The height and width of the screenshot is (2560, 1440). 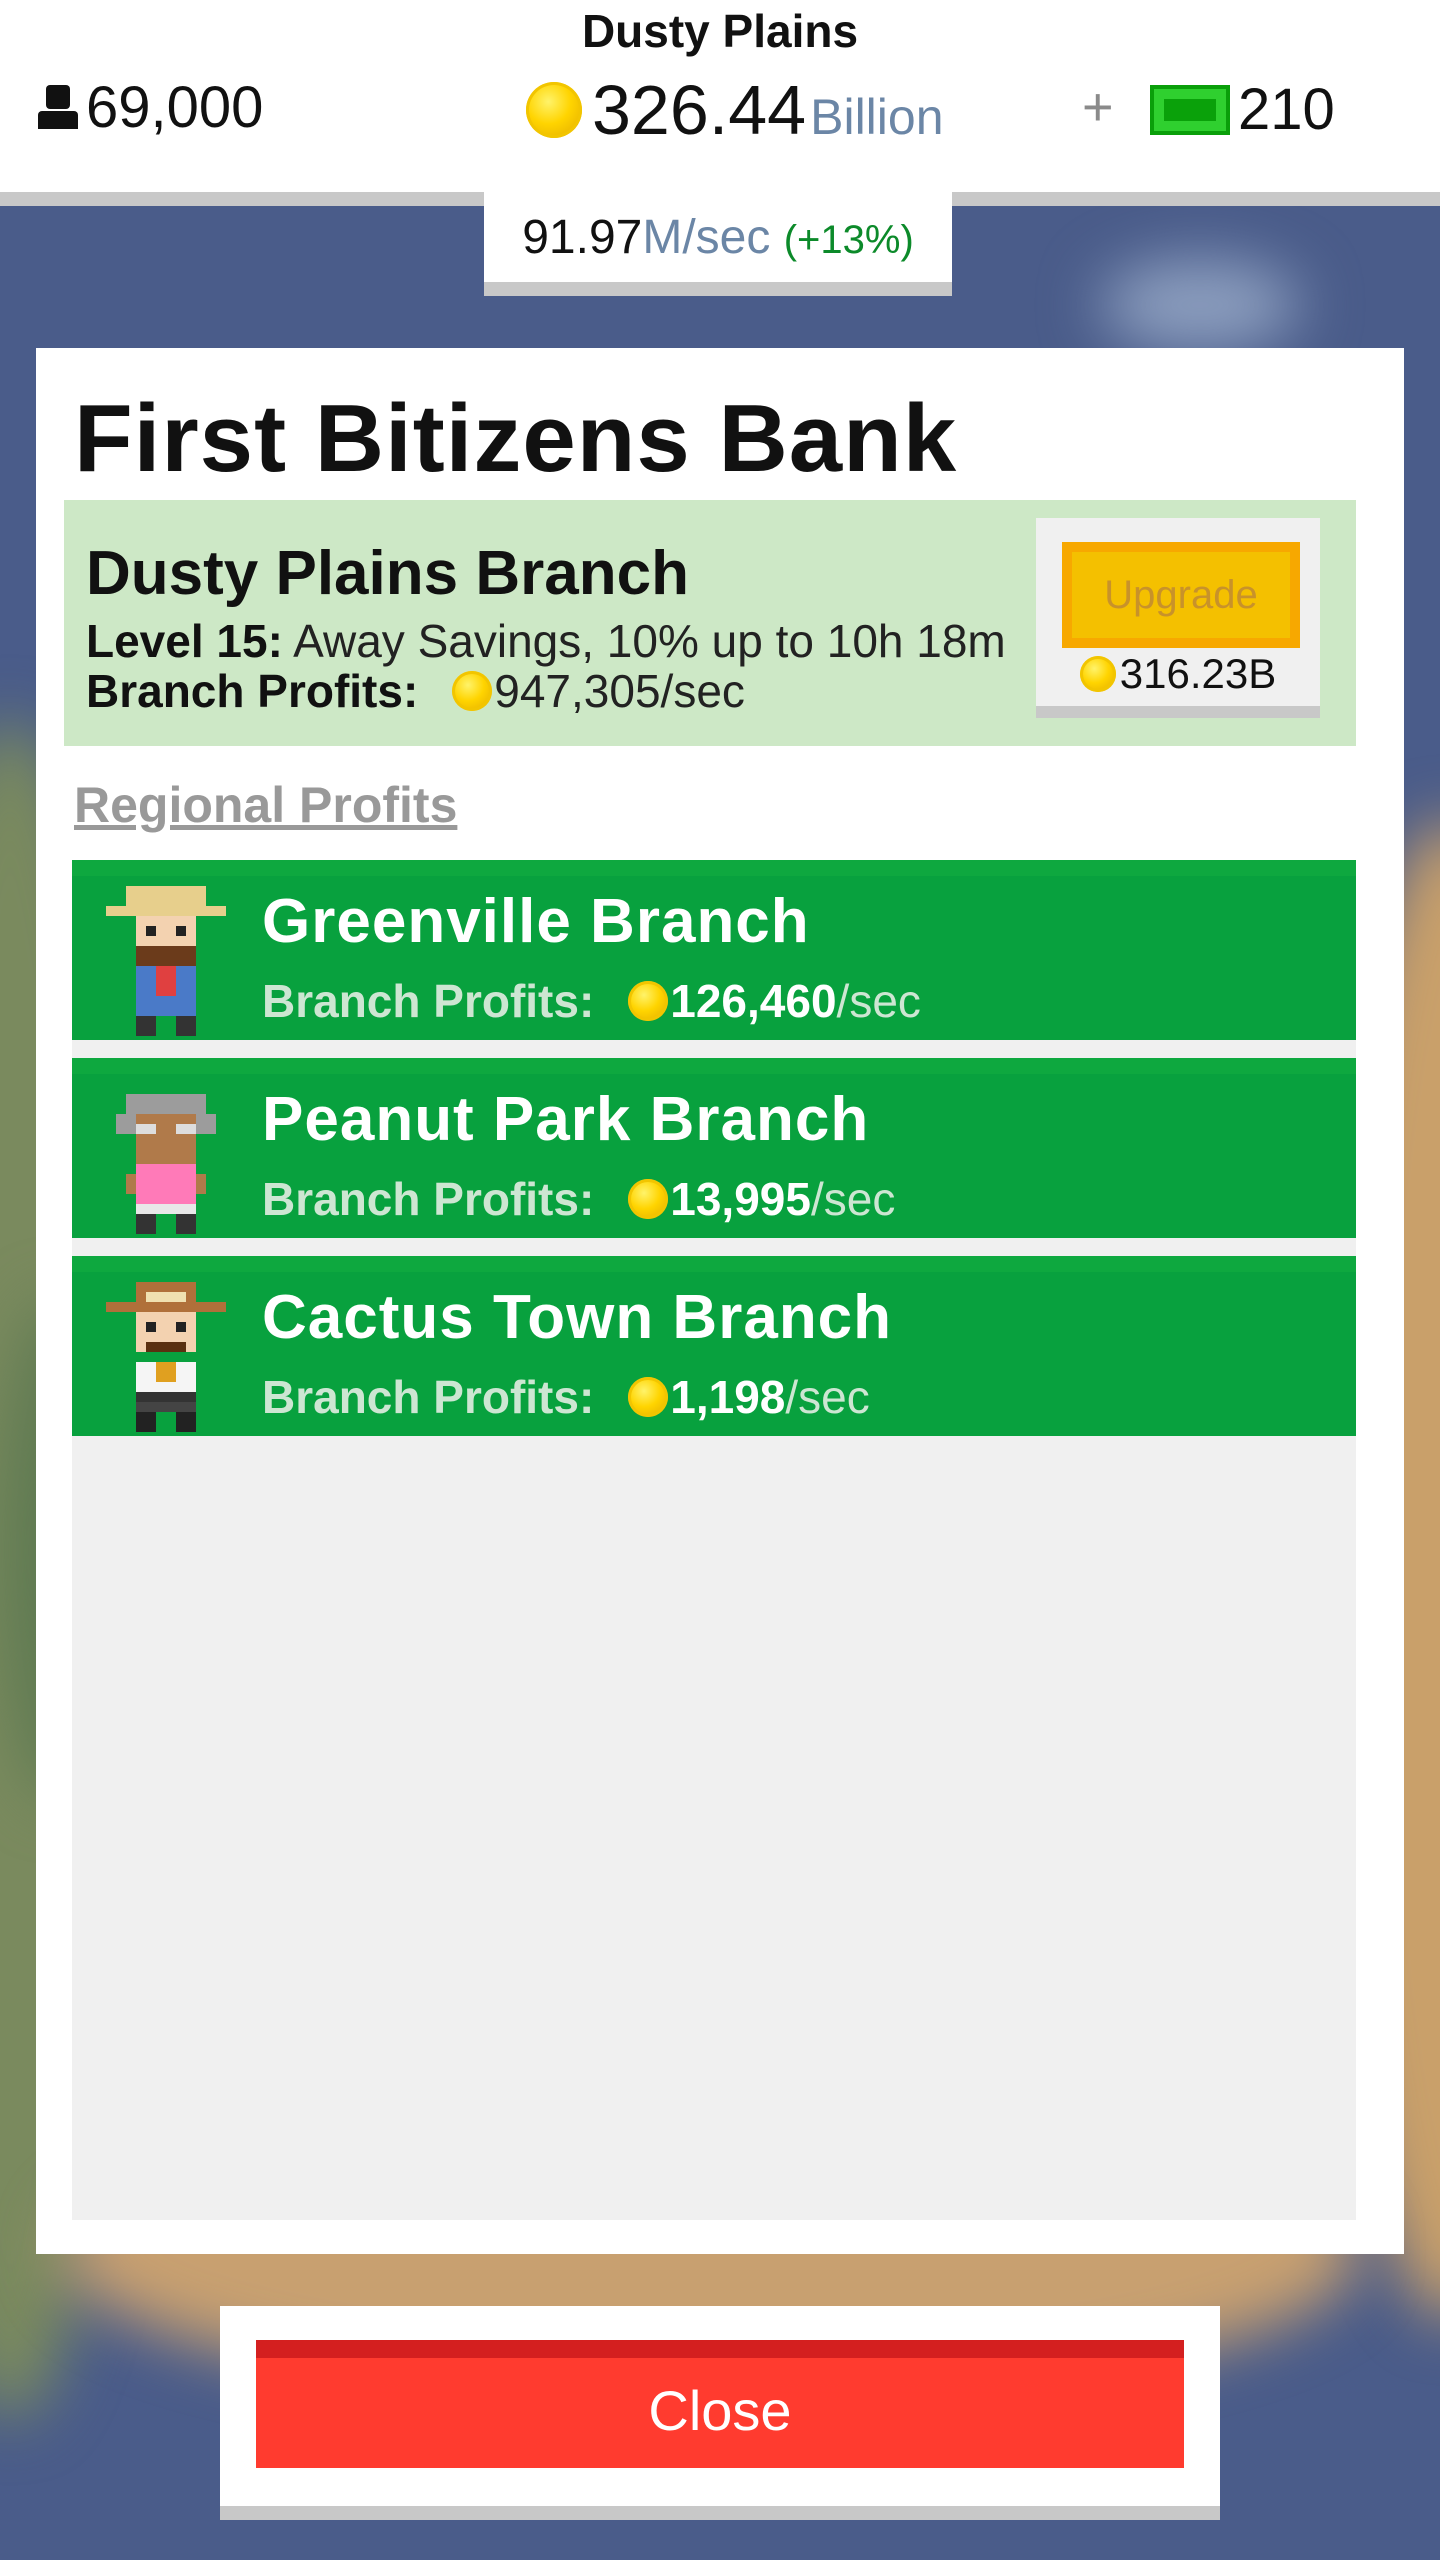 I want to click on coins-counter: 326.44 Billion, so click(x=735, y=110).